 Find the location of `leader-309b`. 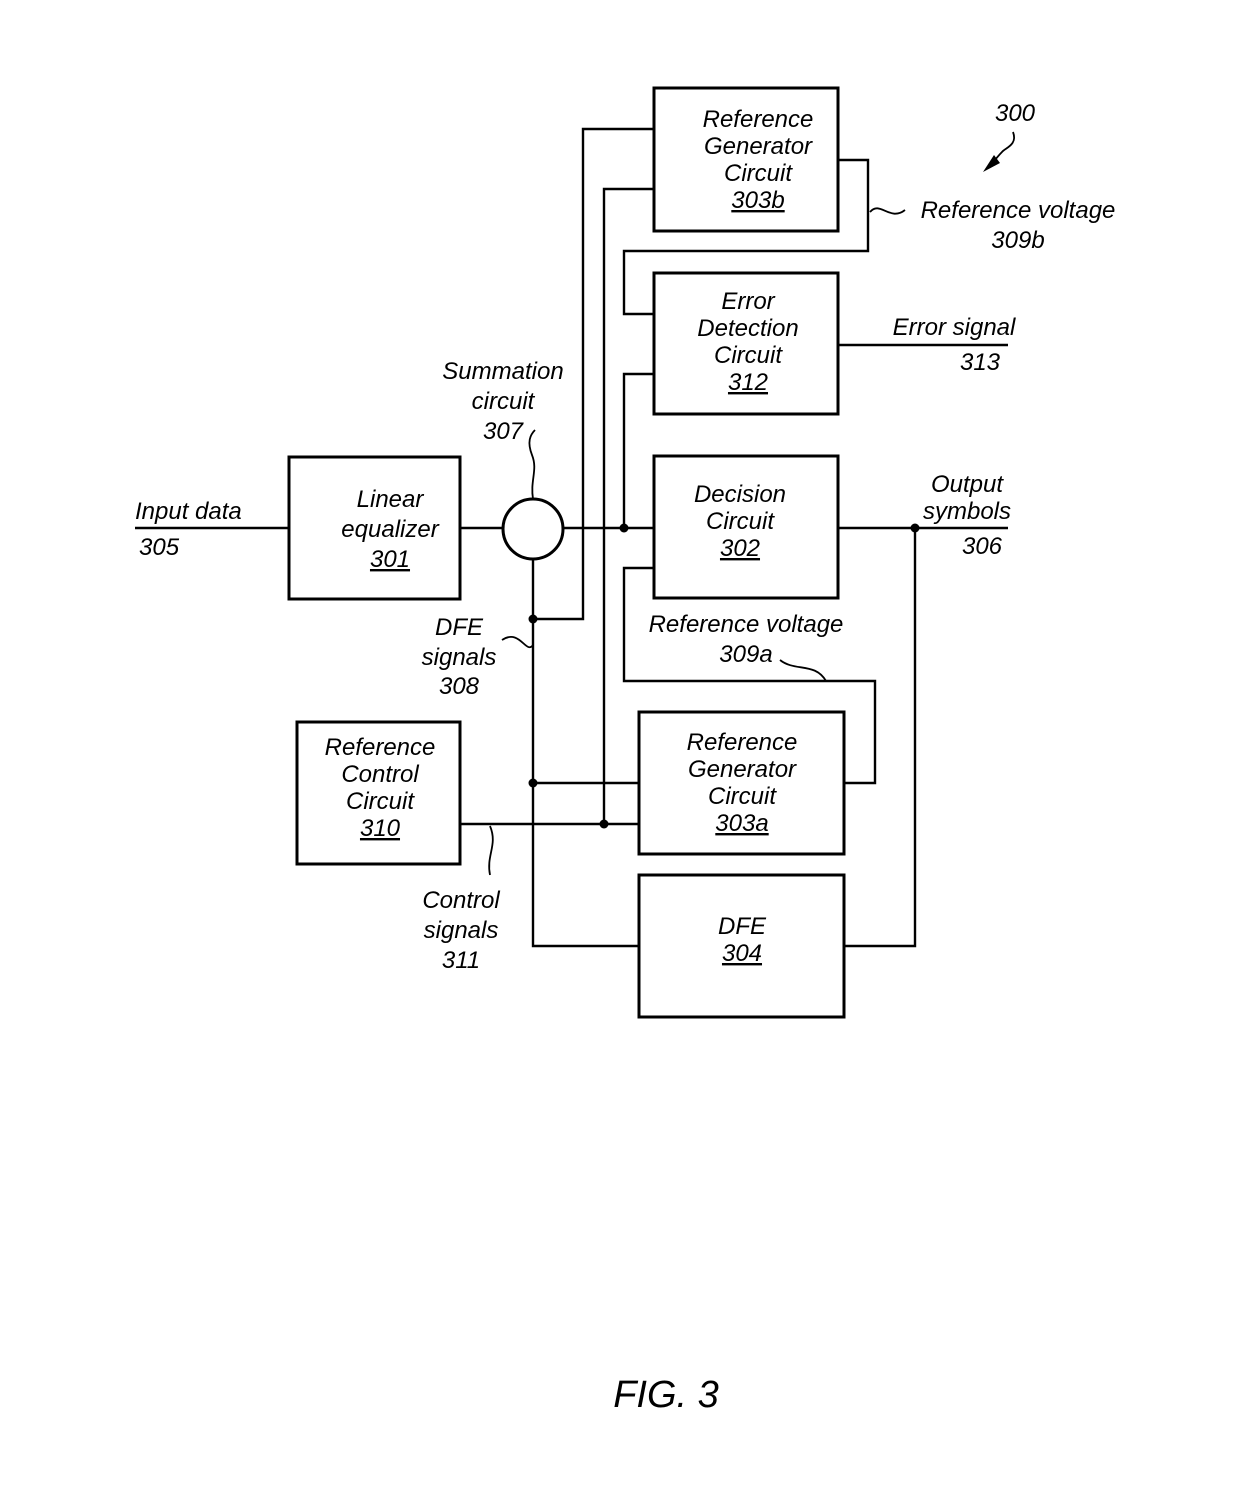

leader-309b is located at coordinates (887, 211).